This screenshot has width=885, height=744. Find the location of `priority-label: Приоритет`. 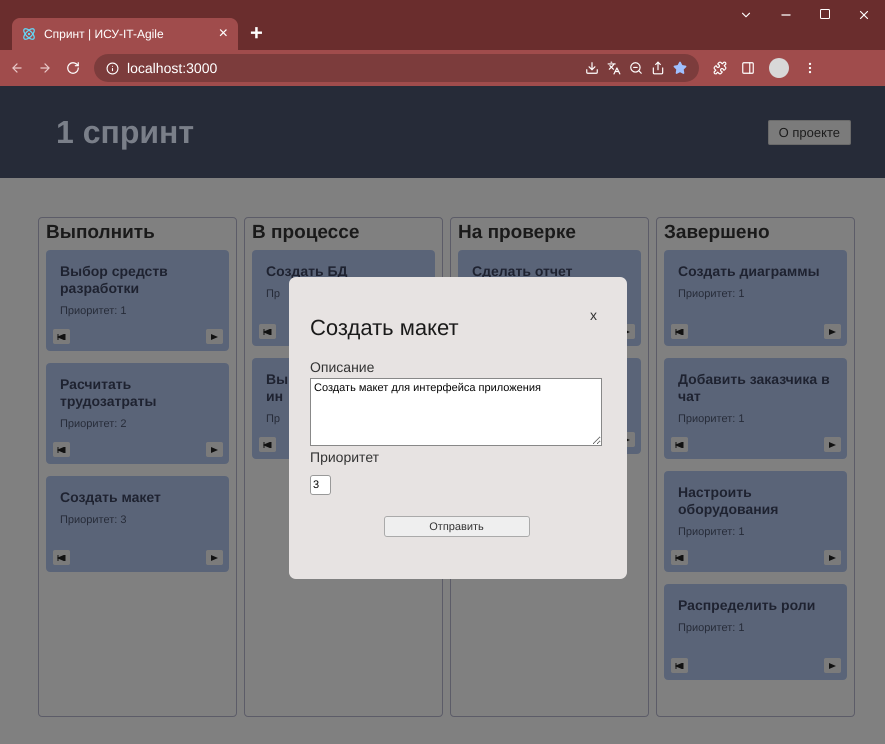

priority-label: Приоритет is located at coordinates (345, 457).